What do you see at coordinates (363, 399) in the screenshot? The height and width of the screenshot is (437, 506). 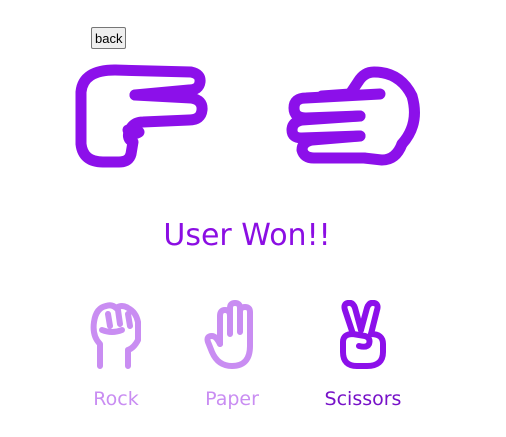 I see `scissors-label: Scissors` at bounding box center [363, 399].